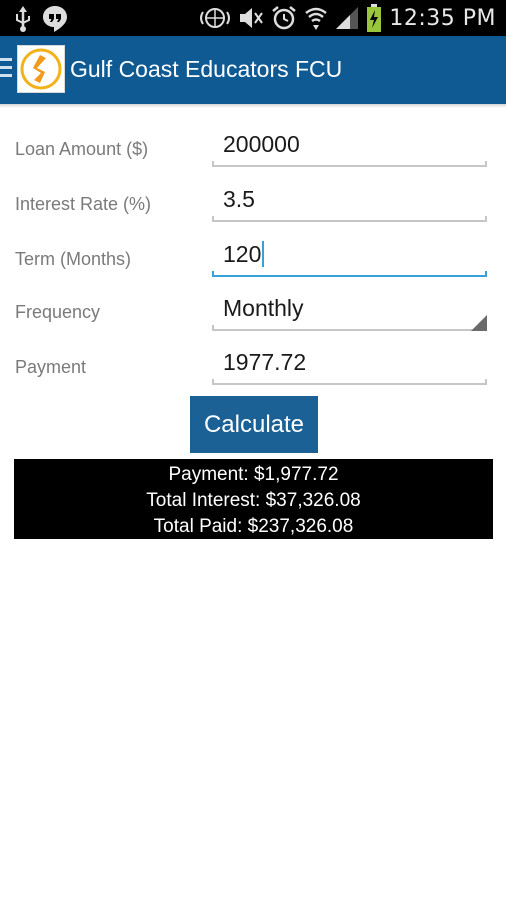  I want to click on loan-amount-value: 200000, so click(261, 144).